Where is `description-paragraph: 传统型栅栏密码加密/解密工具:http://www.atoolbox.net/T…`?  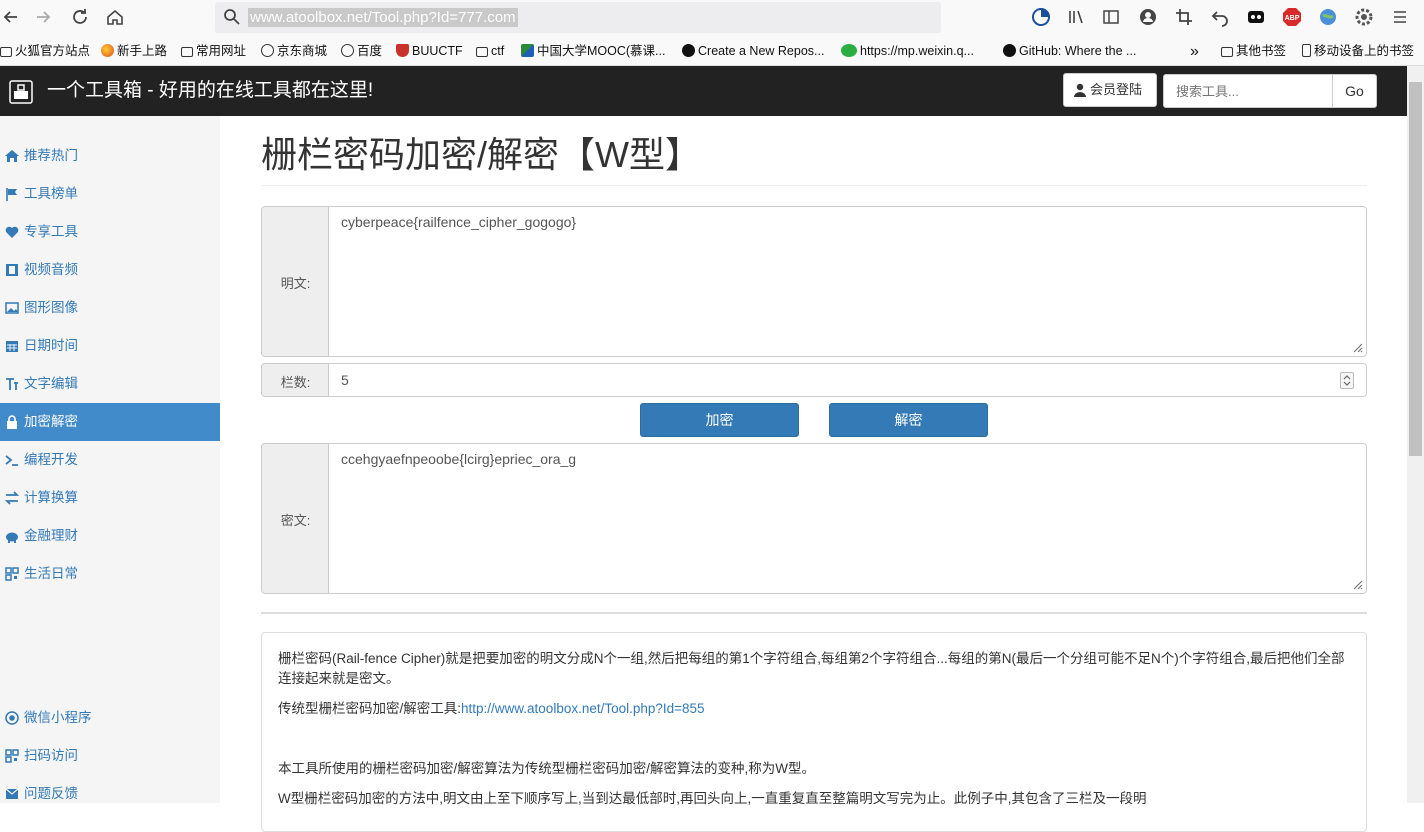
description-paragraph: 传统型栅栏密码加密/解密工具:http://www.atoolbox.net/T… is located at coordinates (814, 709).